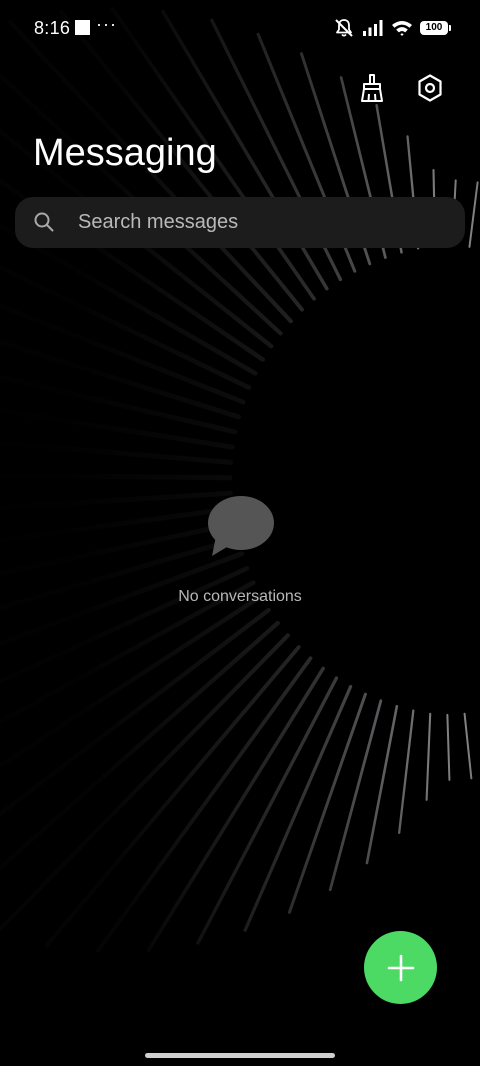 This screenshot has height=1066, width=480. What do you see at coordinates (82, 27) in the screenshot?
I see `notification-square-icon` at bounding box center [82, 27].